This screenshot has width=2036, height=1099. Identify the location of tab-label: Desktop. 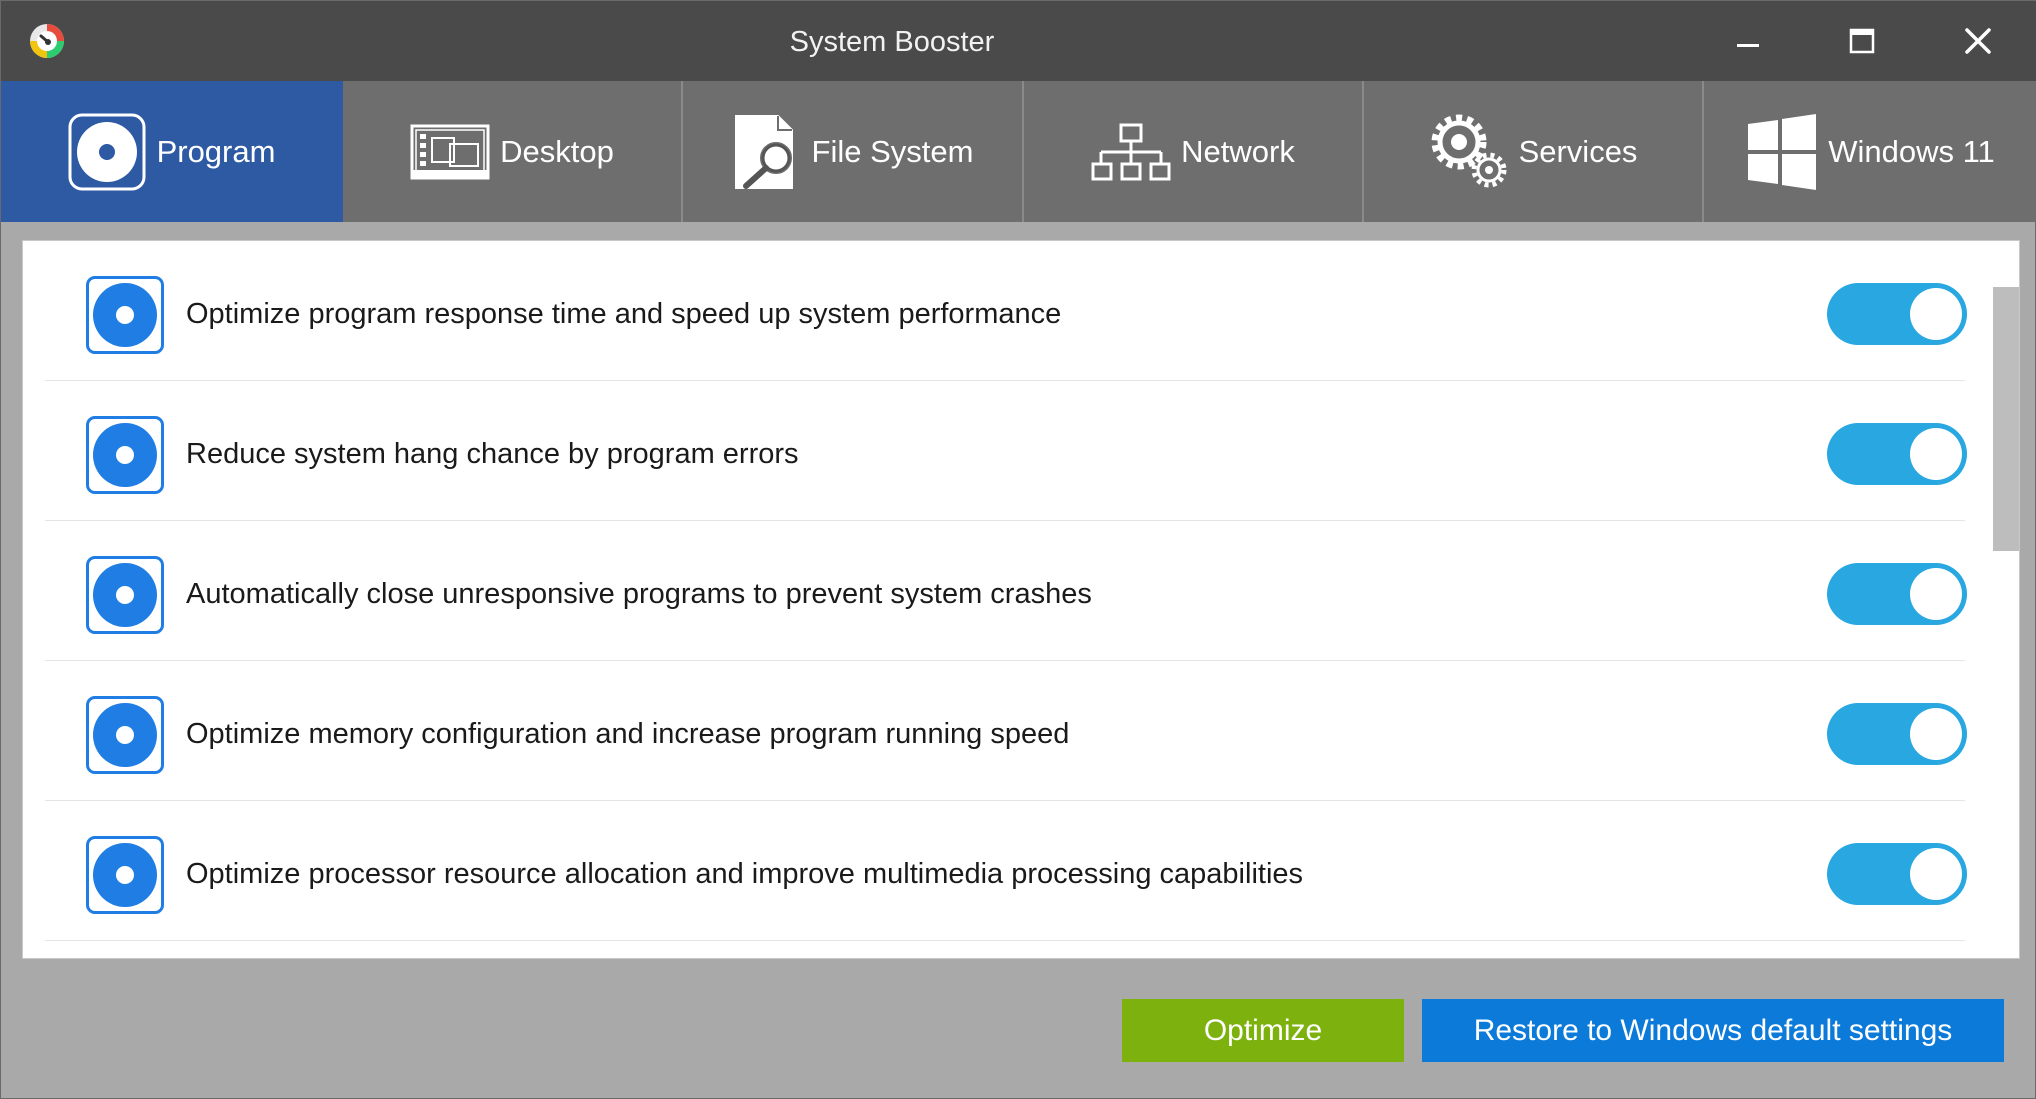
(557, 151).